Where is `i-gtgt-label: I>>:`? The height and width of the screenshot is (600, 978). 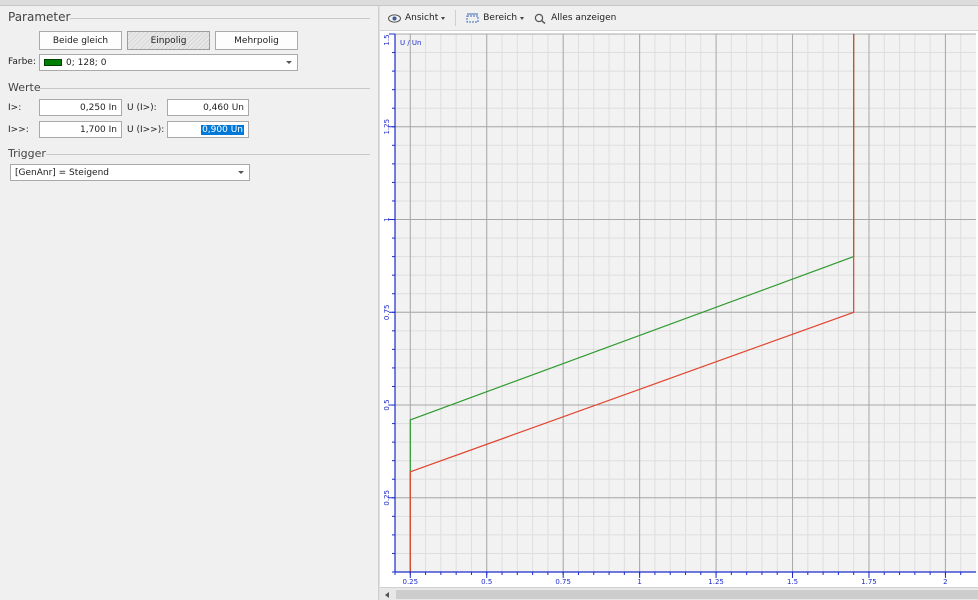
i-gtgt-label: I>>: is located at coordinates (18, 130).